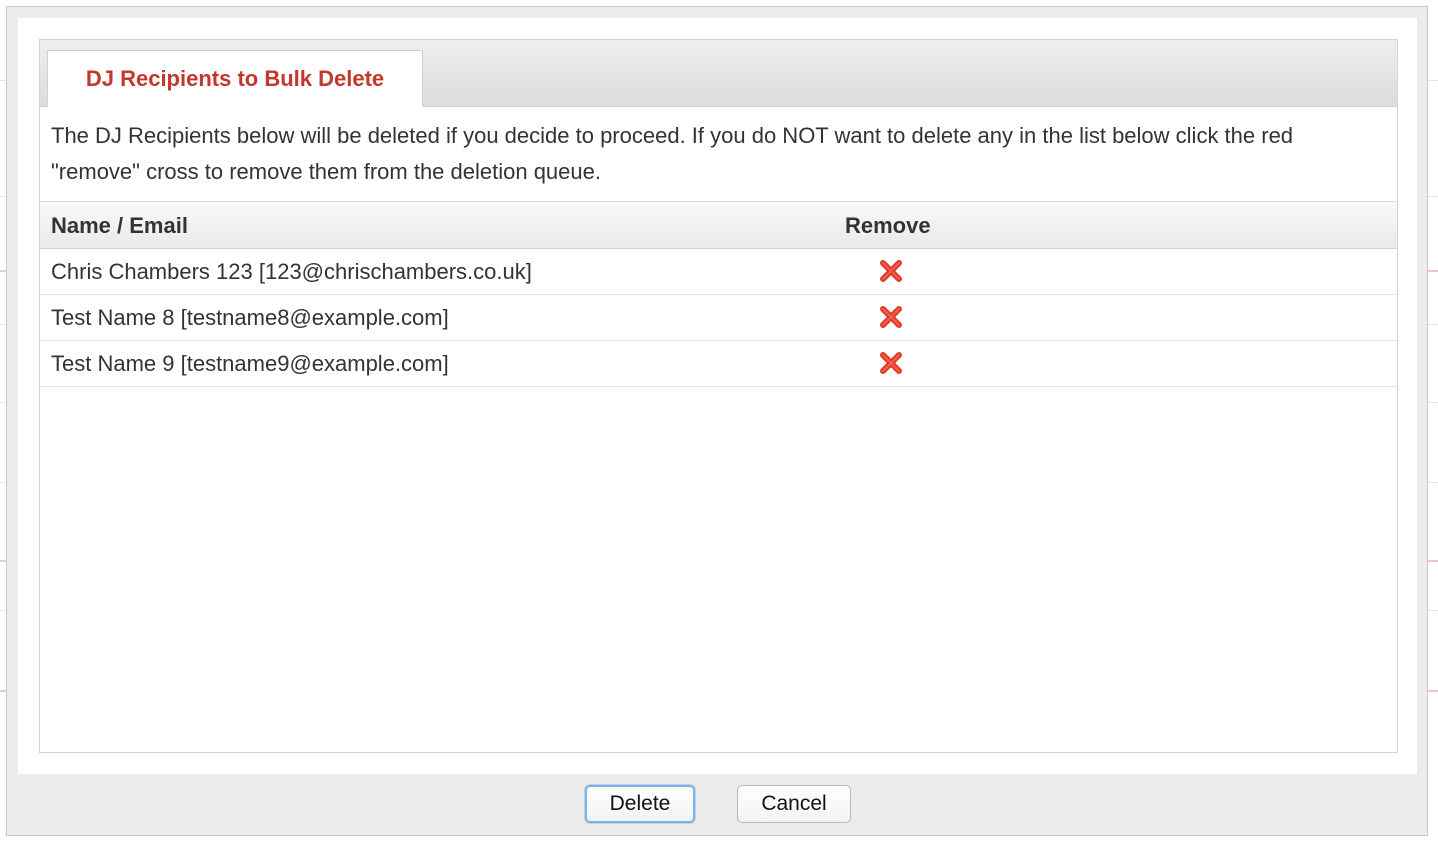  I want to click on column-header-name-email: Name / Email, so click(119, 225).